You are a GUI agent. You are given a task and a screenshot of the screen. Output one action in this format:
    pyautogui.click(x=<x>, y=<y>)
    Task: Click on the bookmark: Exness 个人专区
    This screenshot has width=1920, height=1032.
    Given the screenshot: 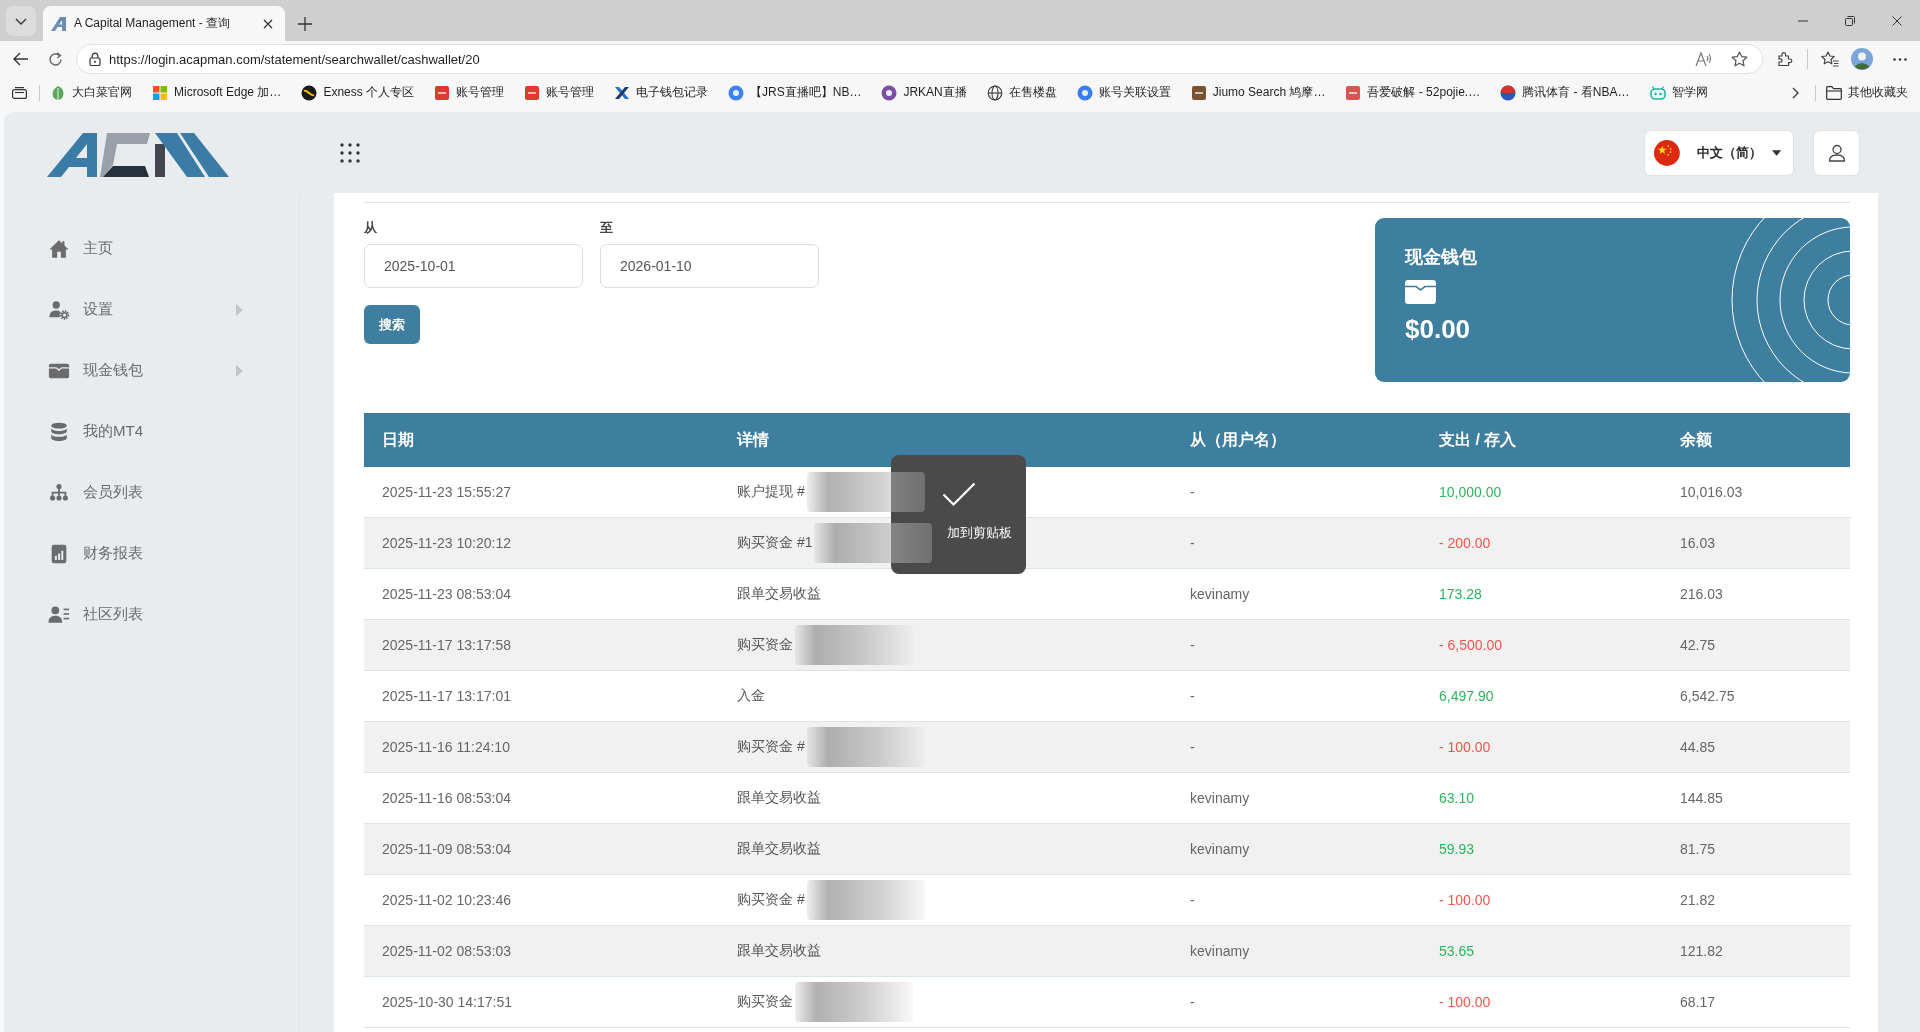 What is the action you would take?
    pyautogui.click(x=358, y=92)
    